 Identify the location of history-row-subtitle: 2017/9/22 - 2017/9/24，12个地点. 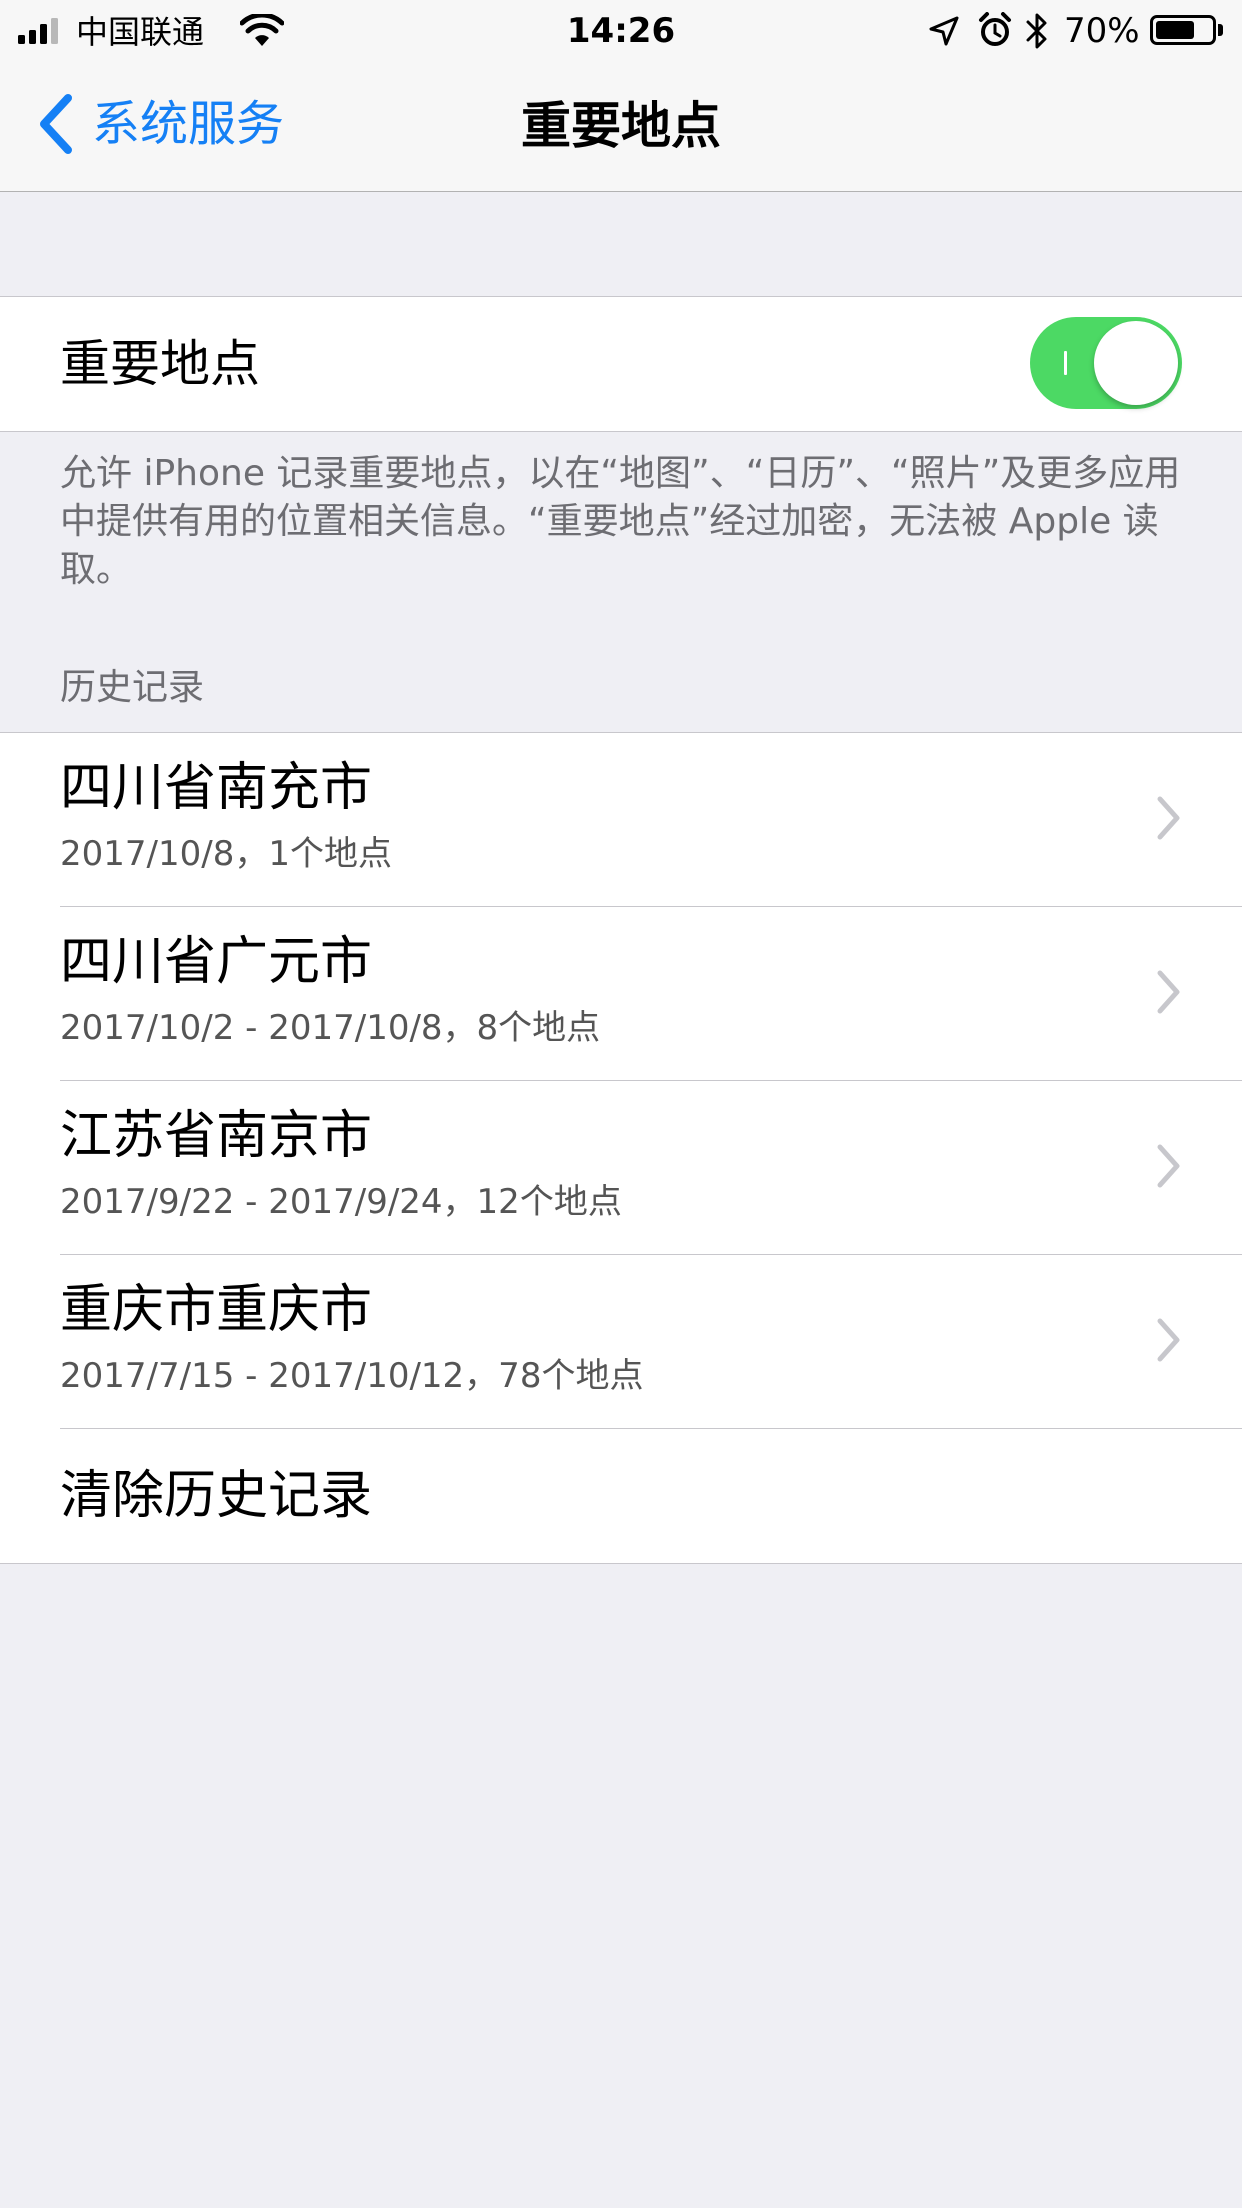
(341, 1202).